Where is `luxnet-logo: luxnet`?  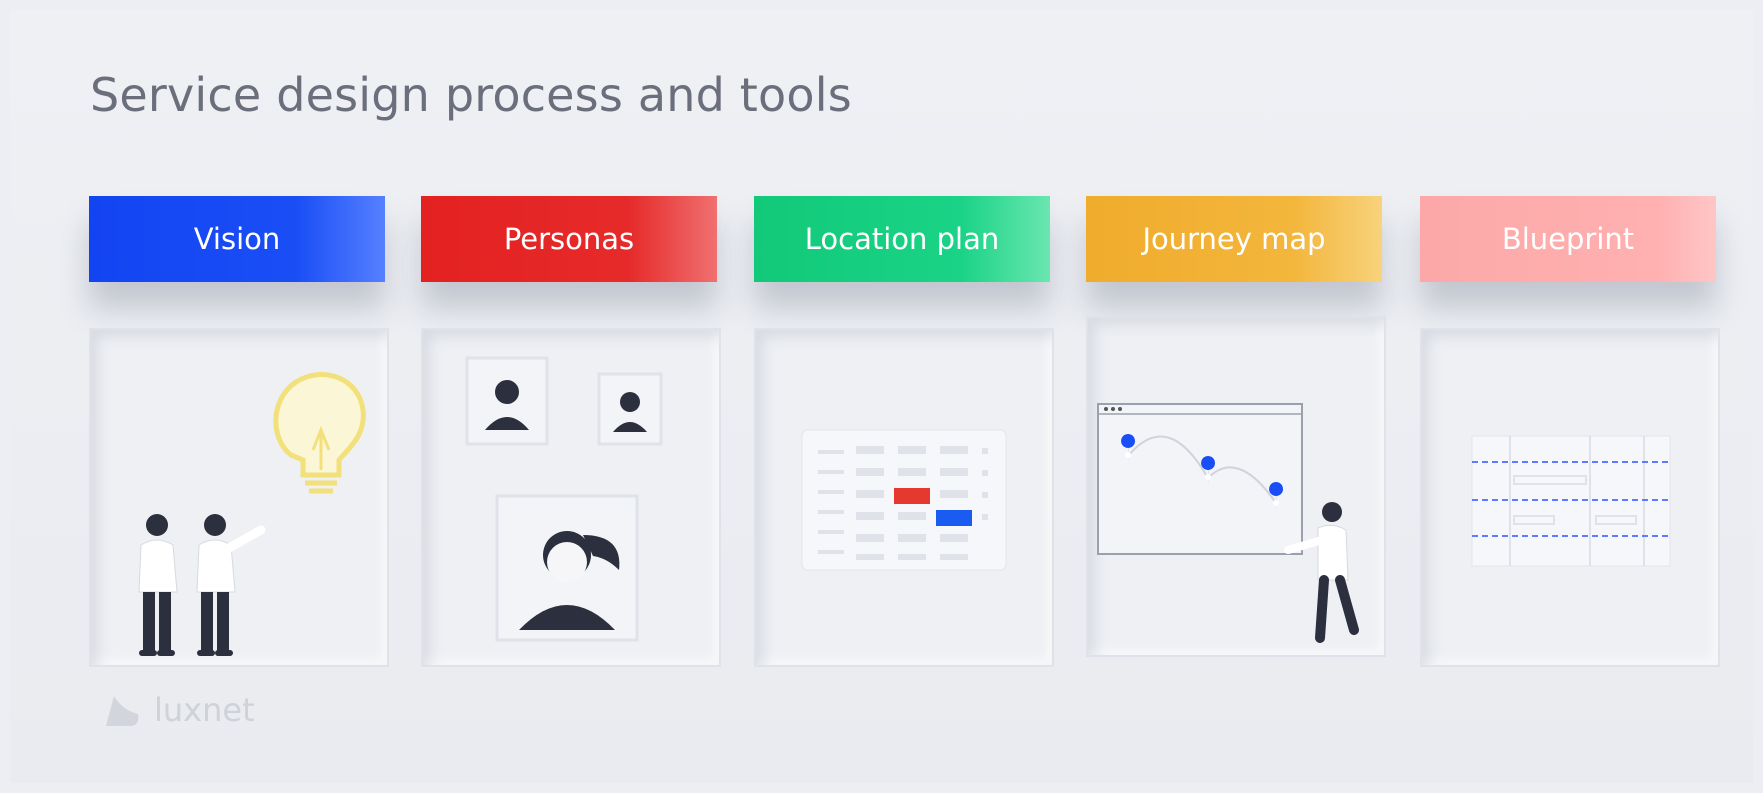 luxnet-logo: luxnet is located at coordinates (177, 710).